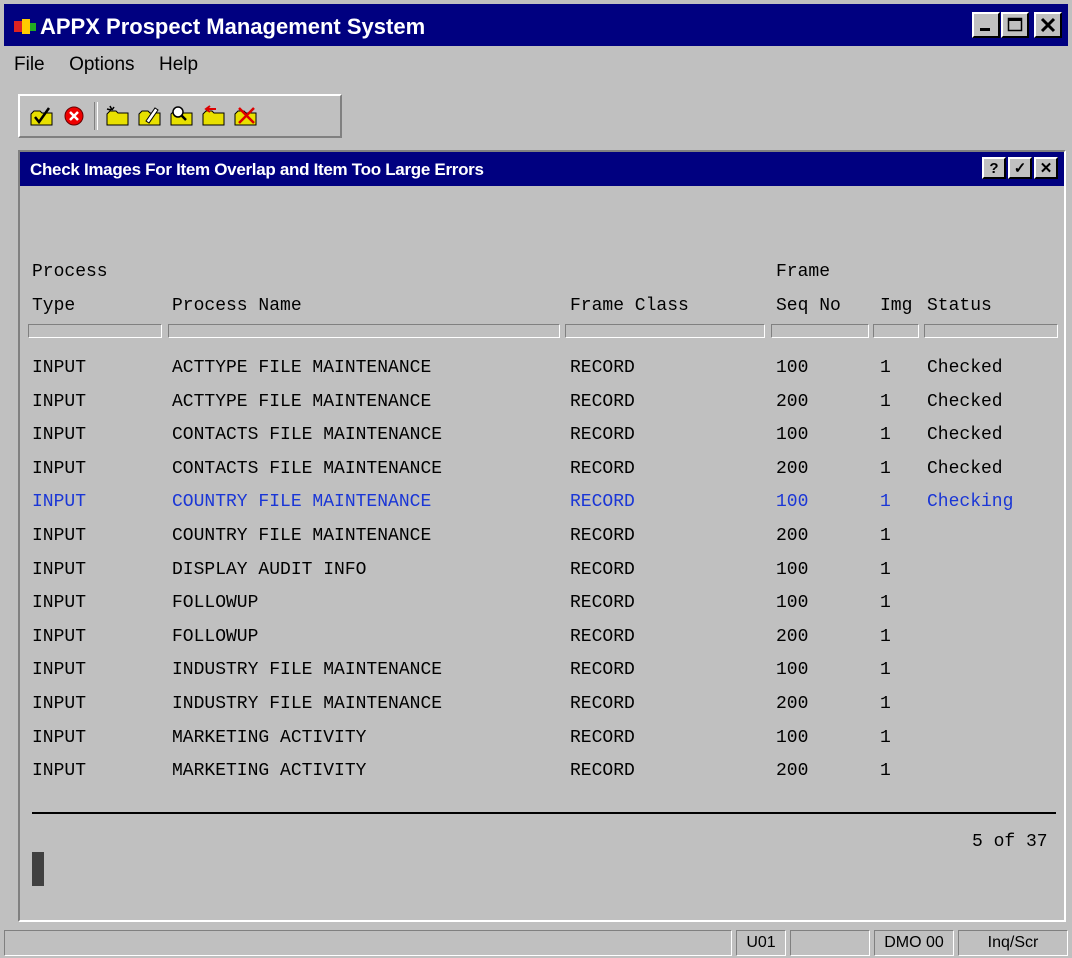  I want to click on filter-type, so click(95, 331).